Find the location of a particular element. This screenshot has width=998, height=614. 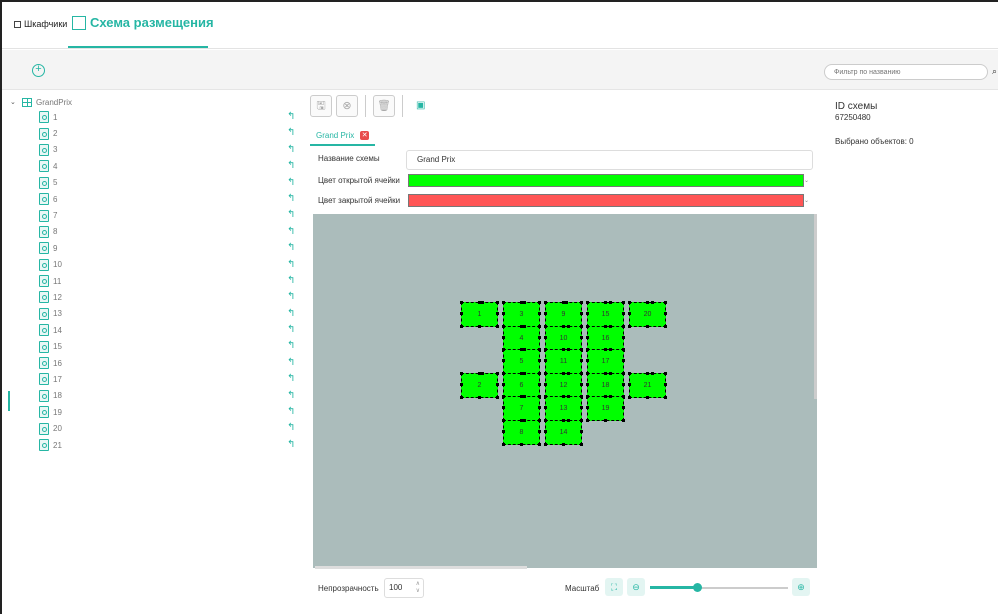

tree-item-label: 3 is located at coordinates (55, 150).